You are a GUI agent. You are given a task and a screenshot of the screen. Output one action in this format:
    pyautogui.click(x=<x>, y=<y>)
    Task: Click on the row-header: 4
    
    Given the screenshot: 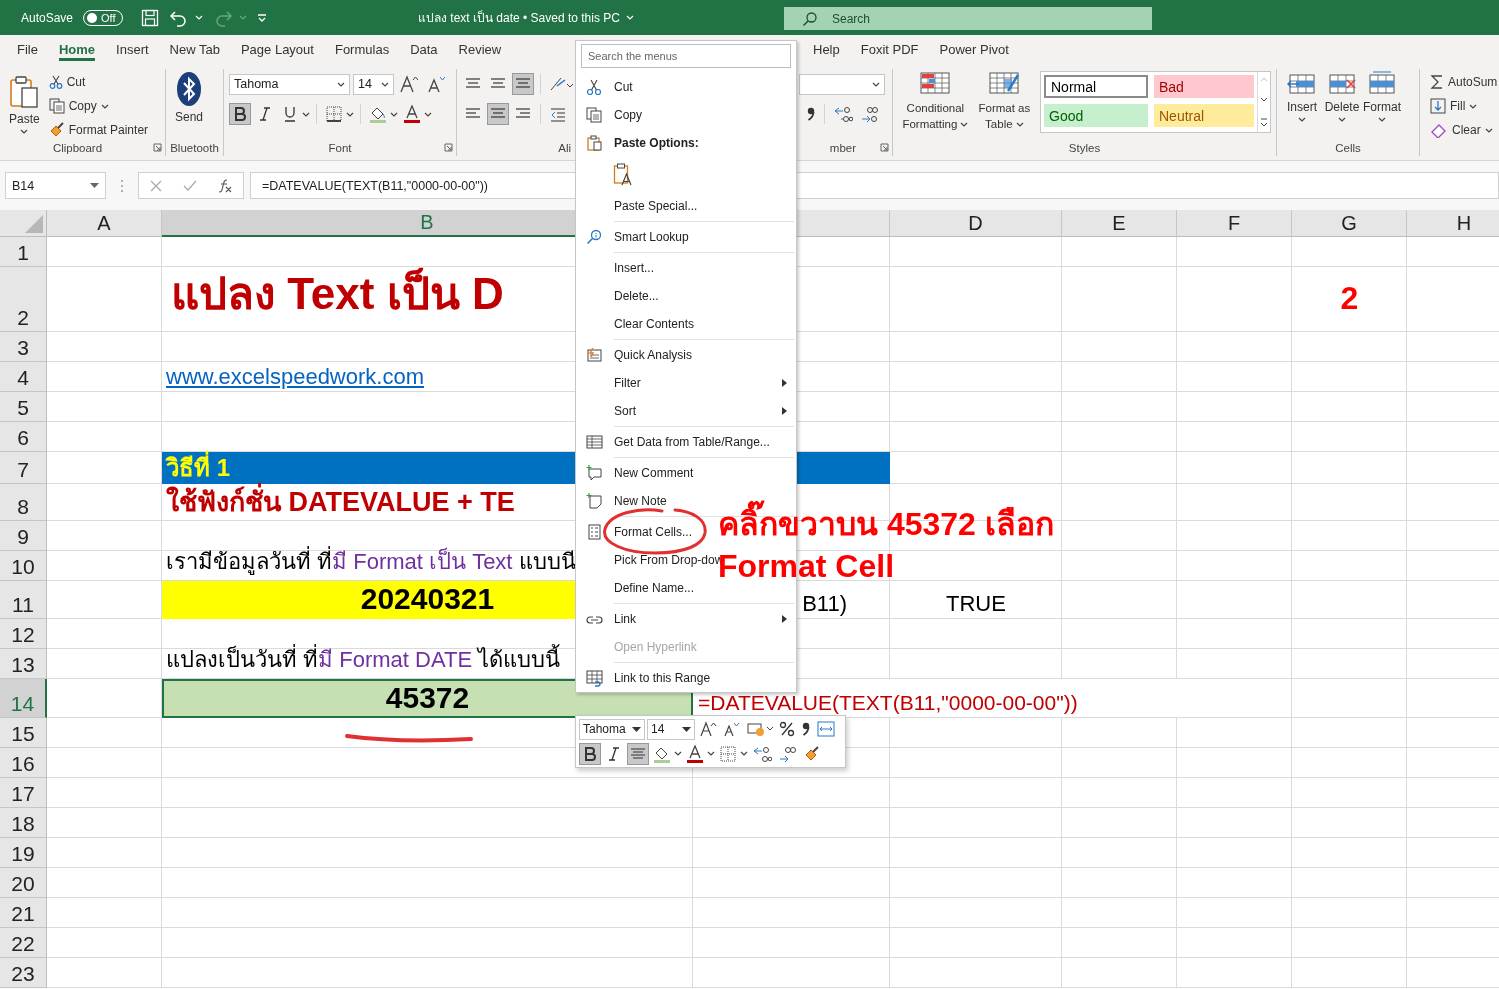 What is the action you would take?
    pyautogui.click(x=23, y=377)
    